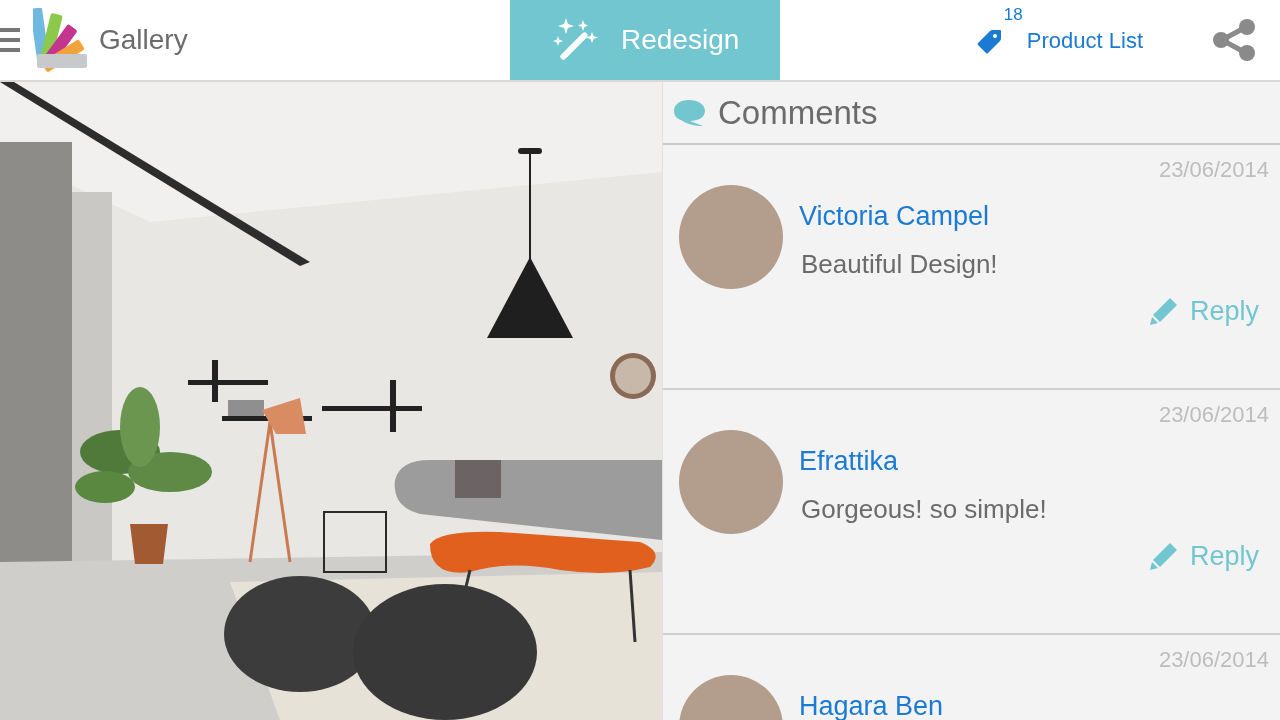 Image resolution: width=1280 pixels, height=720 pixels. I want to click on share-icon, so click(1234, 40).